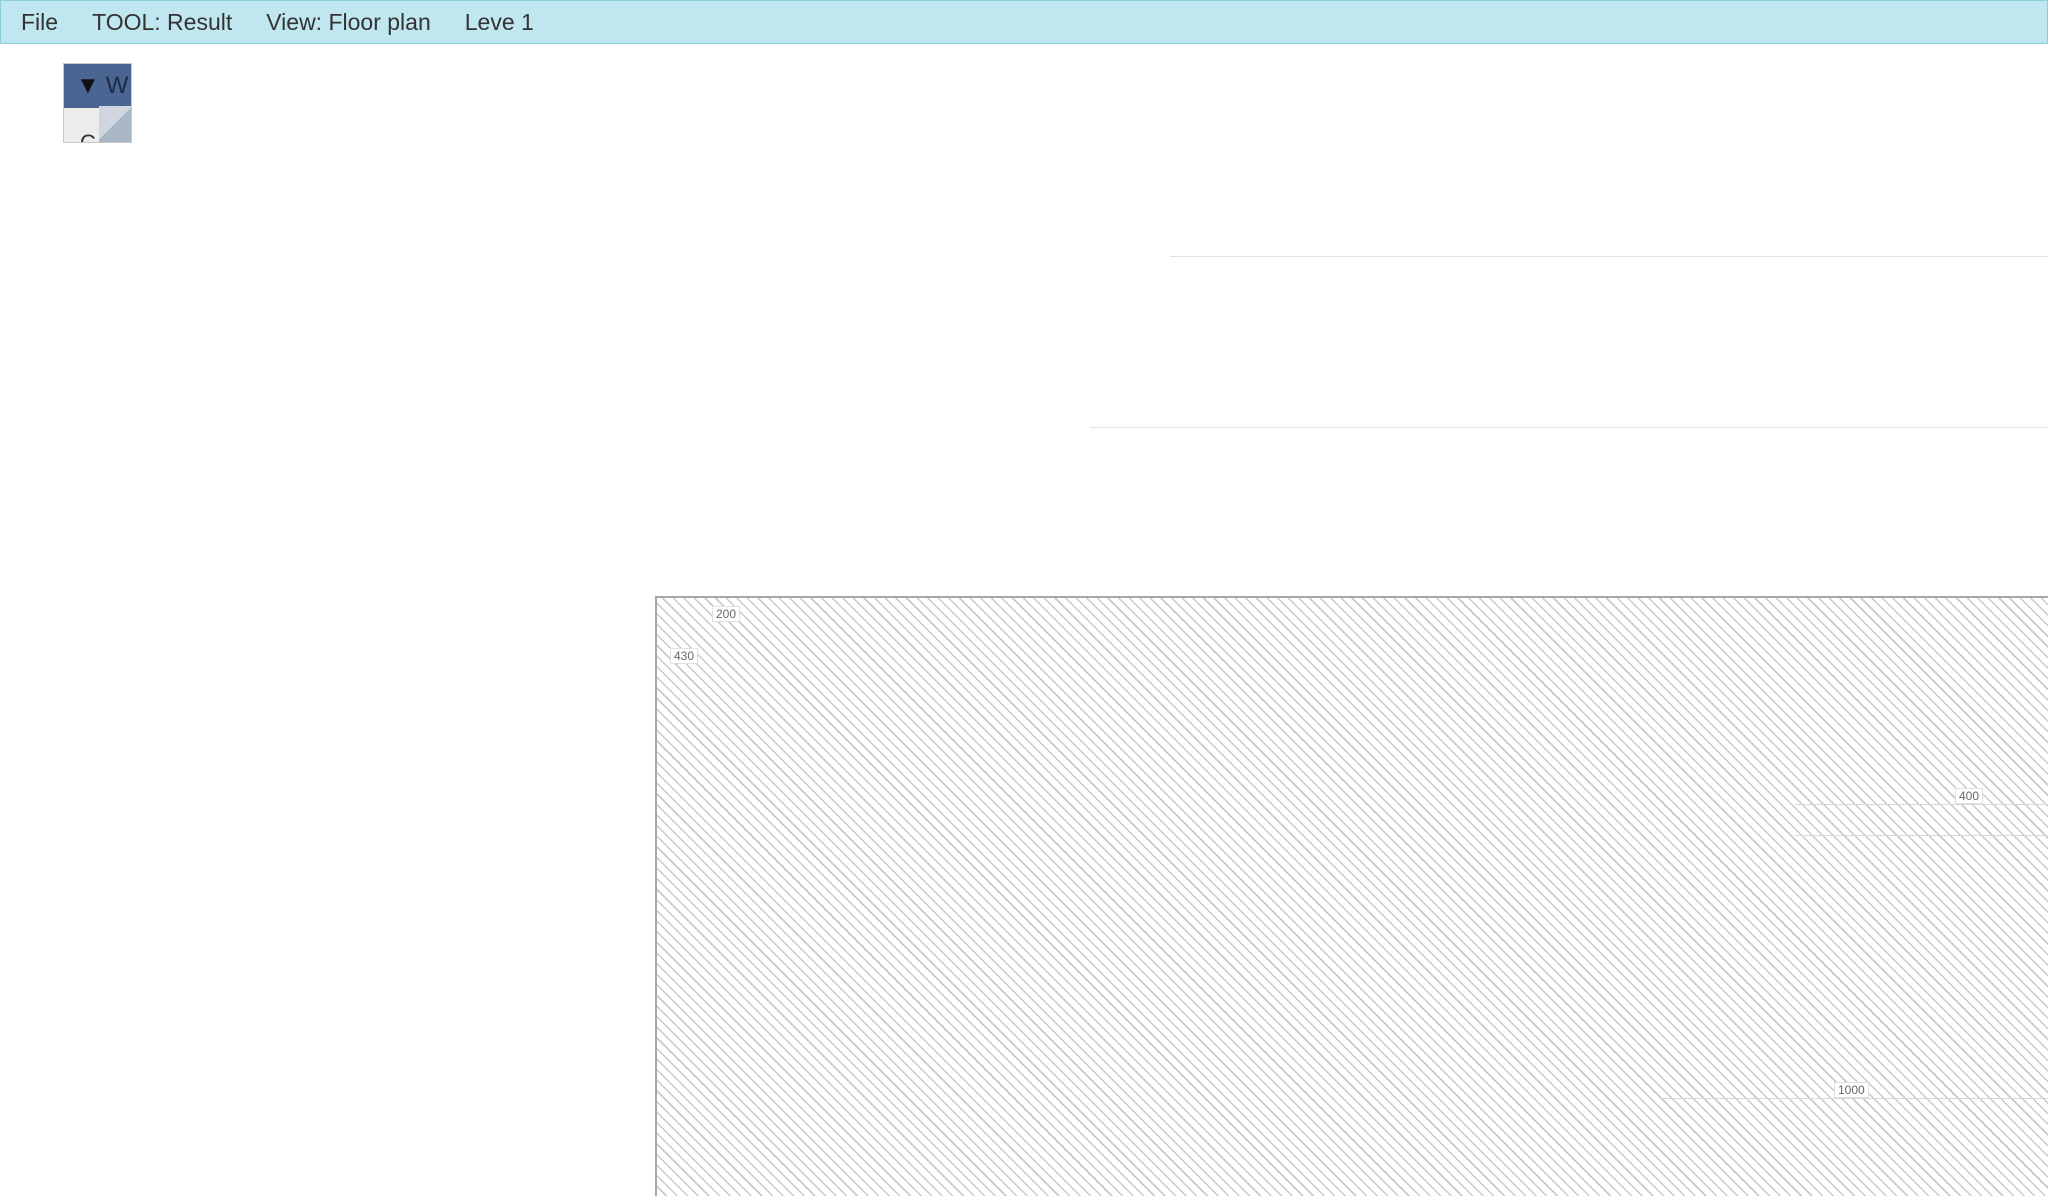  Describe the element at coordinates (1921, 804) in the screenshot. I see `guide-line-right-upper` at that location.